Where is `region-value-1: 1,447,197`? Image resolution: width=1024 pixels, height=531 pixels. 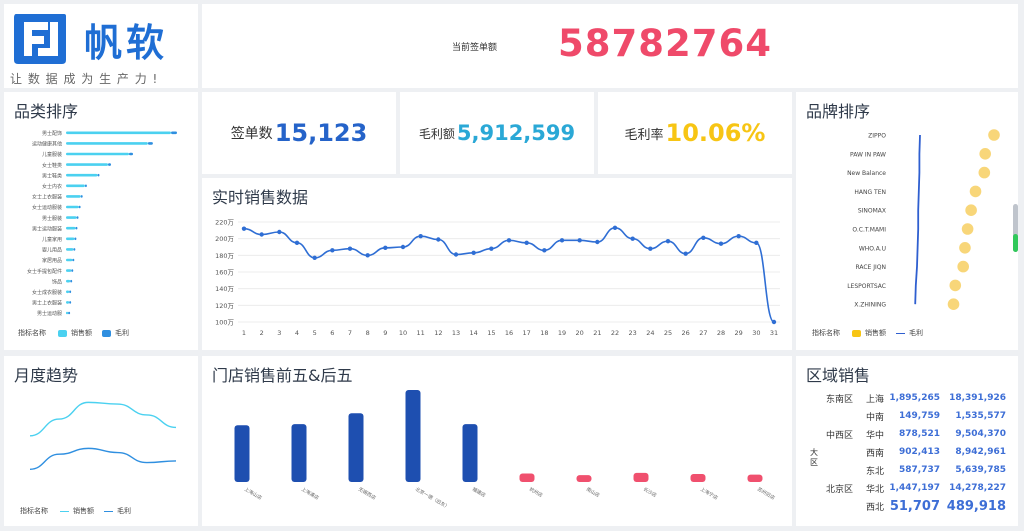 region-value-1: 1,447,197 is located at coordinates (914, 488).